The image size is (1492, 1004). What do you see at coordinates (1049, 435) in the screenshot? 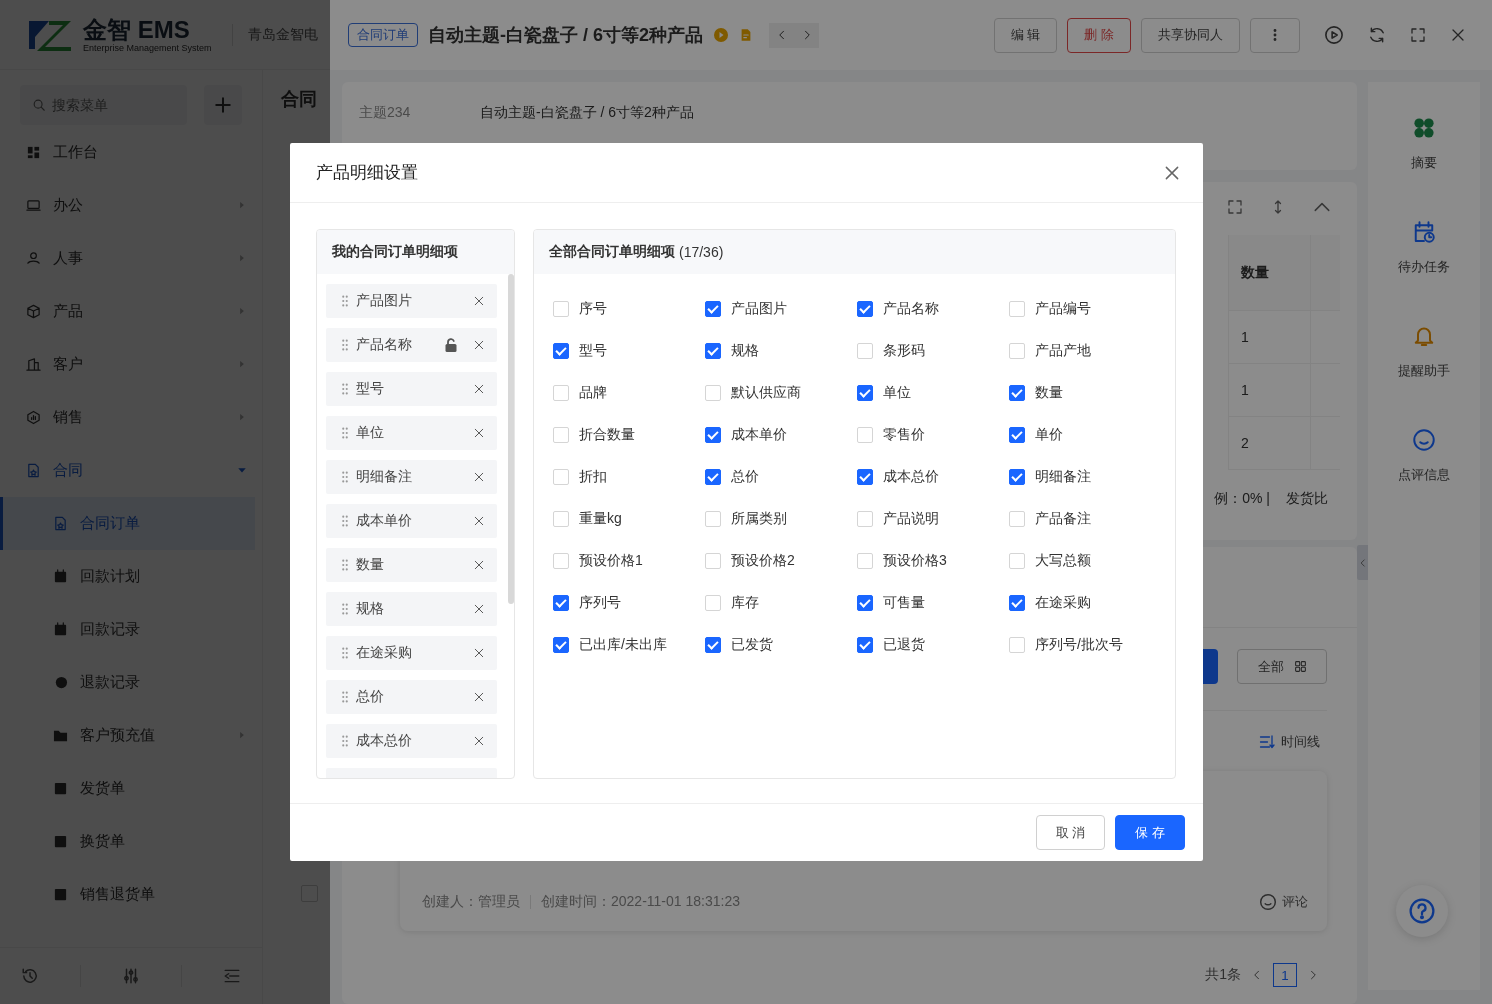
I see `checkbox-label: 单价` at bounding box center [1049, 435].